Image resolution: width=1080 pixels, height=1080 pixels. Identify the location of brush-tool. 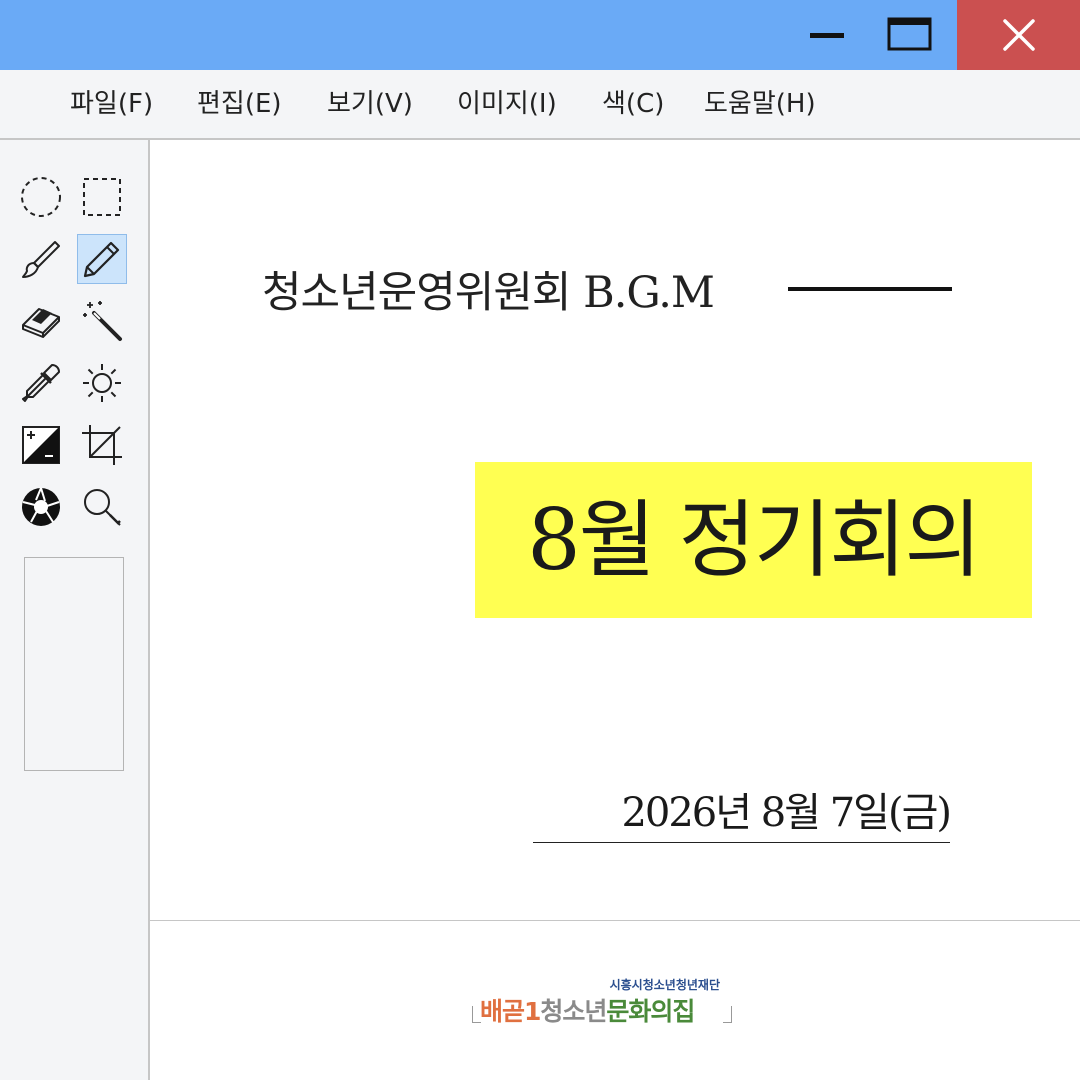
(41, 259).